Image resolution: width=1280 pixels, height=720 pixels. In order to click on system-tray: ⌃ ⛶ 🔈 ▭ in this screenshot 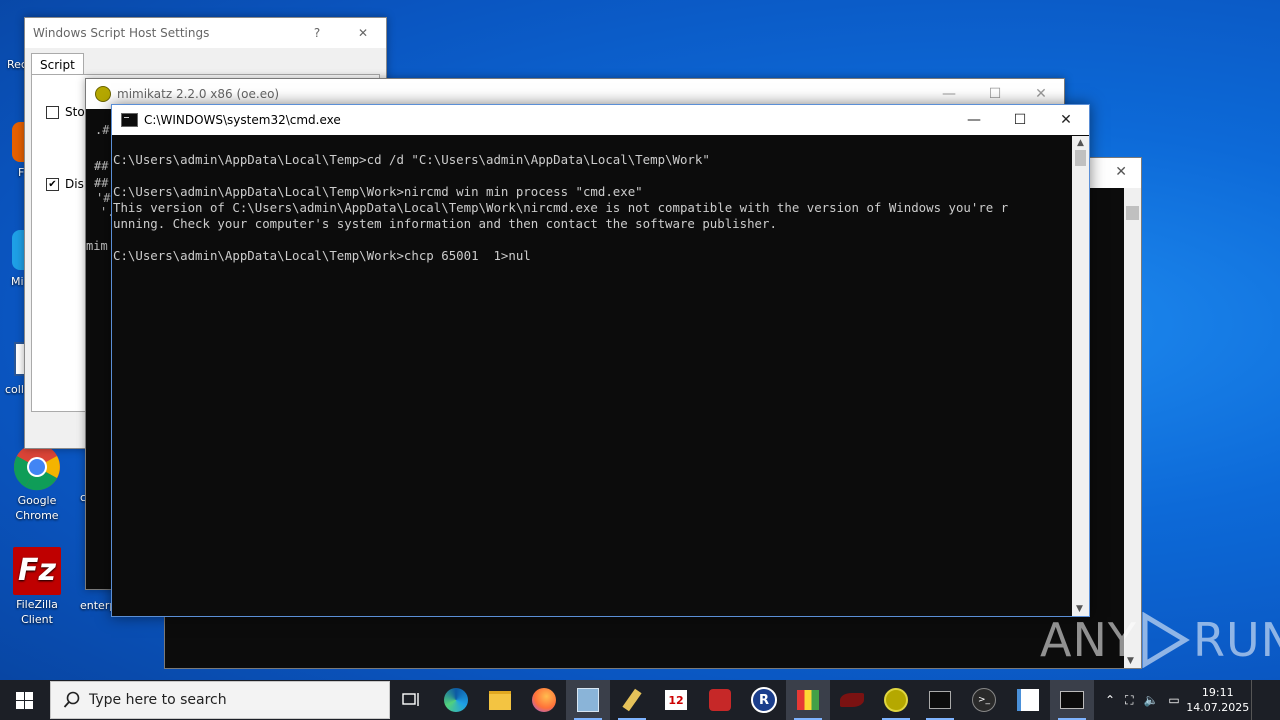, I will do `click(1142, 700)`.